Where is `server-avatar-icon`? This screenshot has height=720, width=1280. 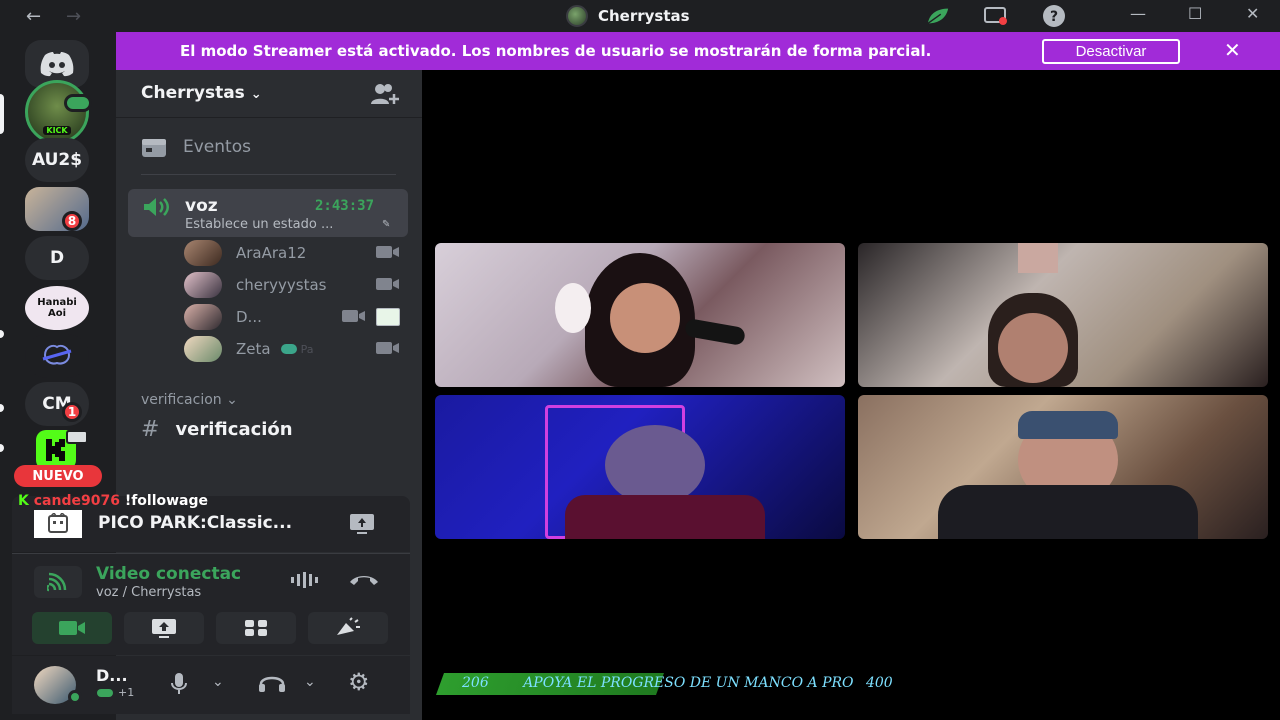
server-avatar-icon is located at coordinates (577, 16).